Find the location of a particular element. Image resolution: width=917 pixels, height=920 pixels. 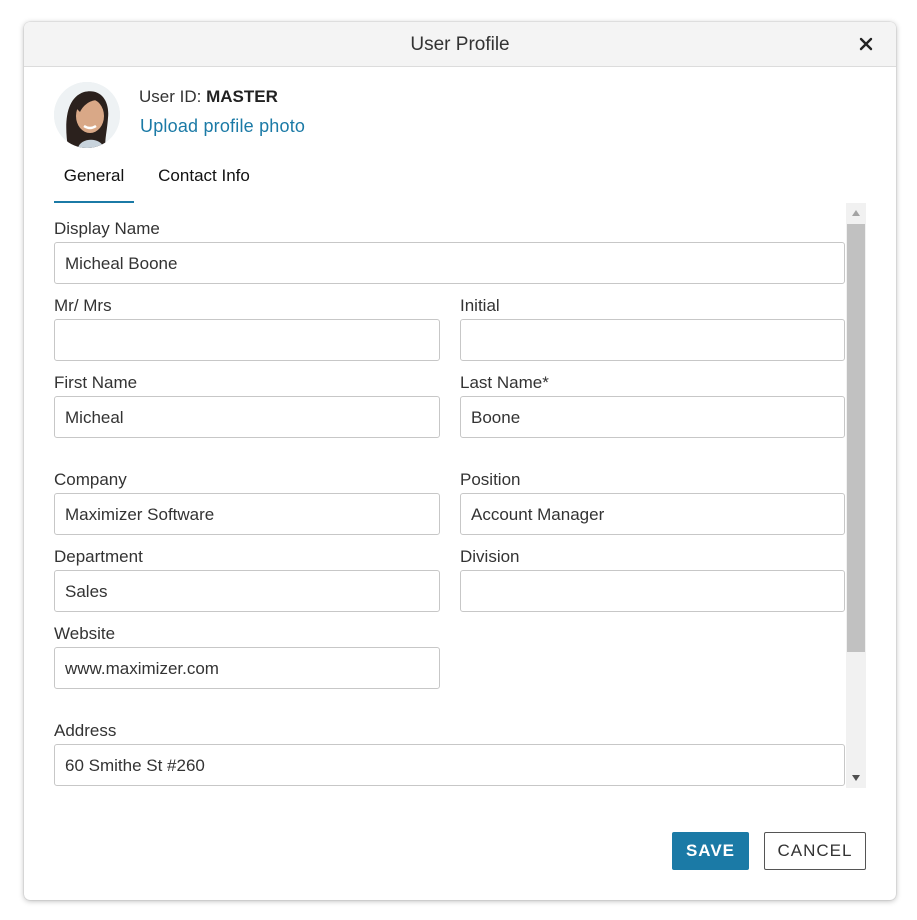

user-id: User ID: MASTER is located at coordinates (208, 97).